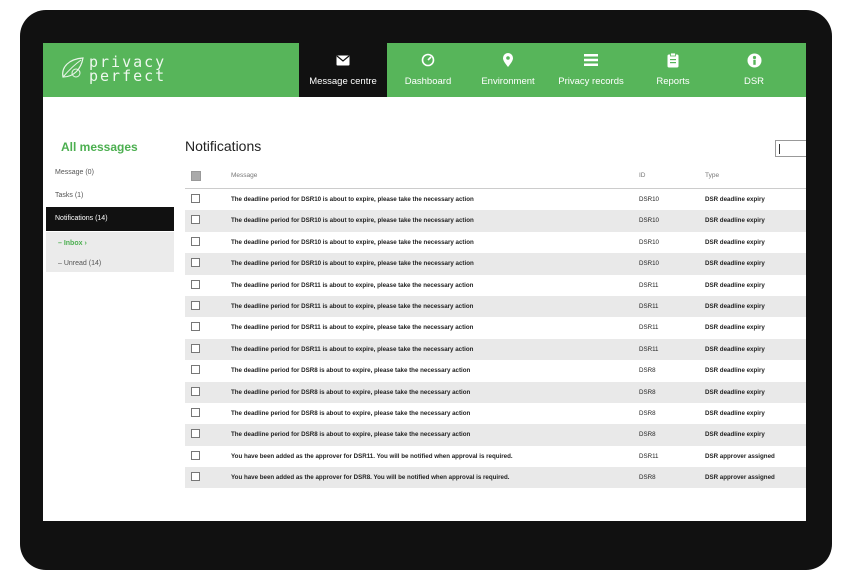  What do you see at coordinates (99, 147) in the screenshot?
I see `sidebar-title: All messages` at bounding box center [99, 147].